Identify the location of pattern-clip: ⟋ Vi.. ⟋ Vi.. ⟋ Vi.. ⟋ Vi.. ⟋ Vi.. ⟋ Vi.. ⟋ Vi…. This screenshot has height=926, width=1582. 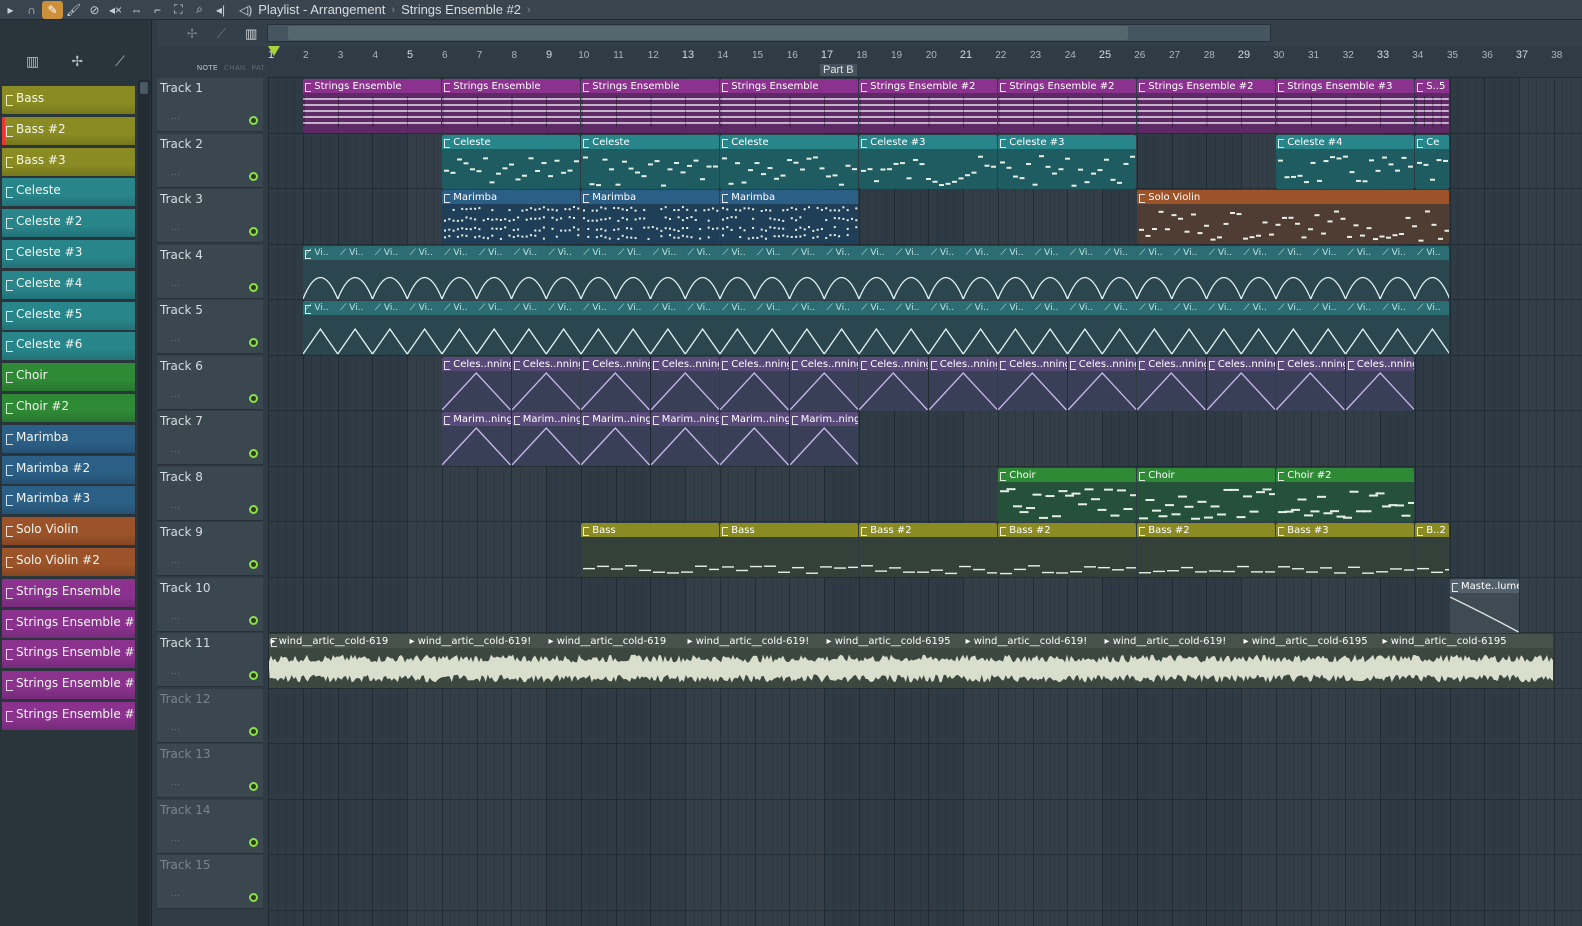
(876, 272).